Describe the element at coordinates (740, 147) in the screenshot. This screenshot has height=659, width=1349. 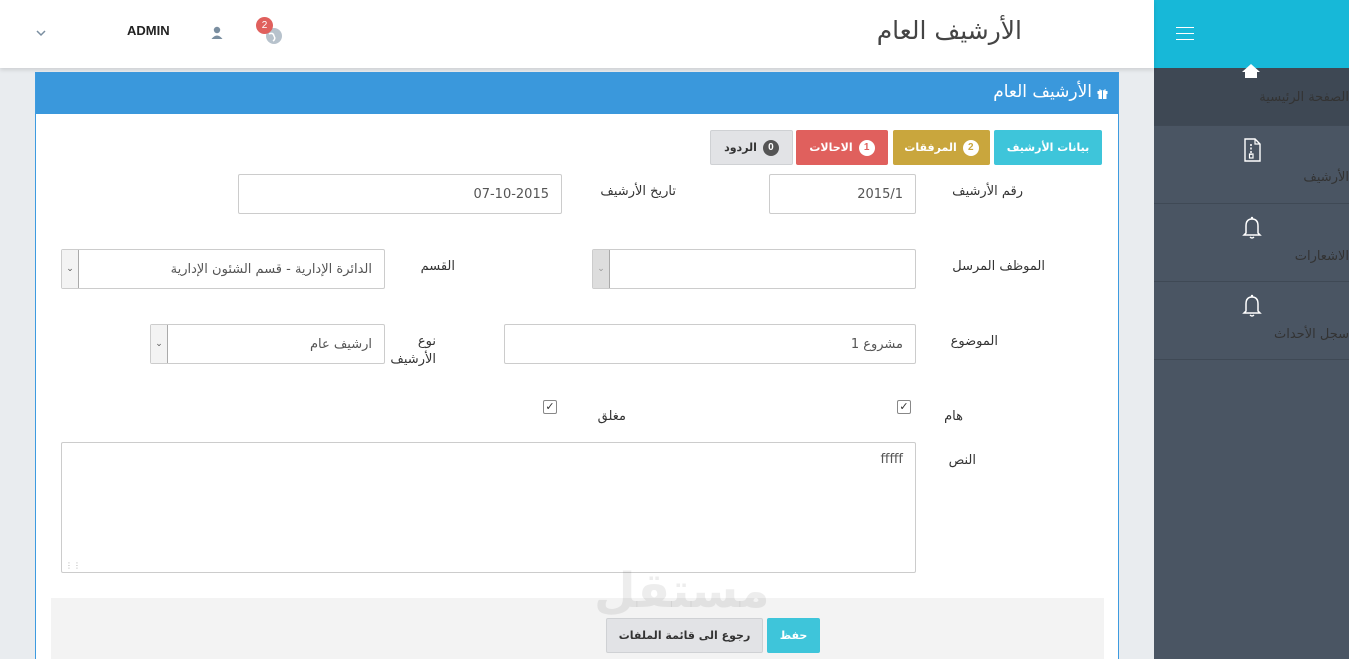
I see `tab-label: الردود` at that location.